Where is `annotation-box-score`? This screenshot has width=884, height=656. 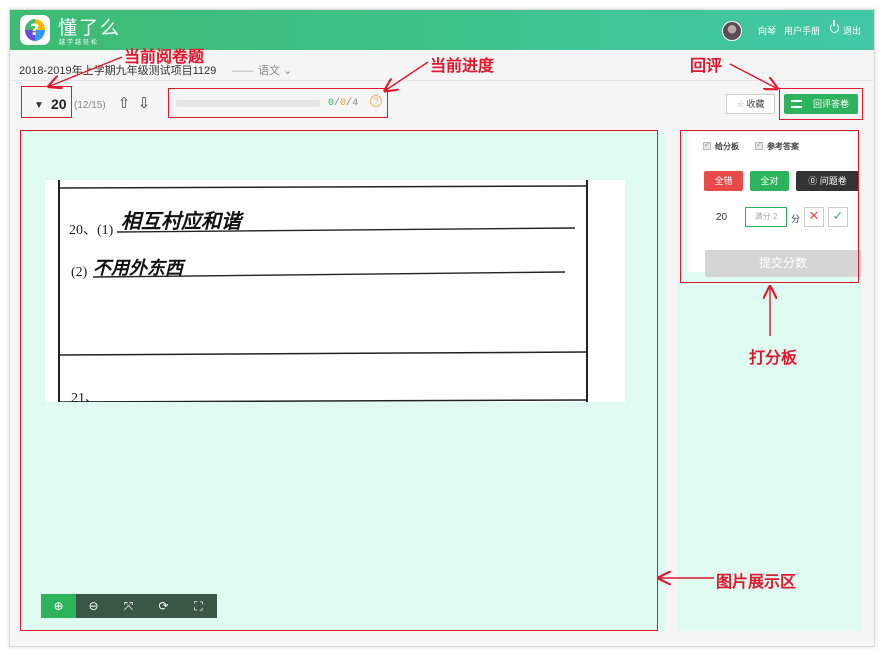
annotation-box-score is located at coordinates (769, 206).